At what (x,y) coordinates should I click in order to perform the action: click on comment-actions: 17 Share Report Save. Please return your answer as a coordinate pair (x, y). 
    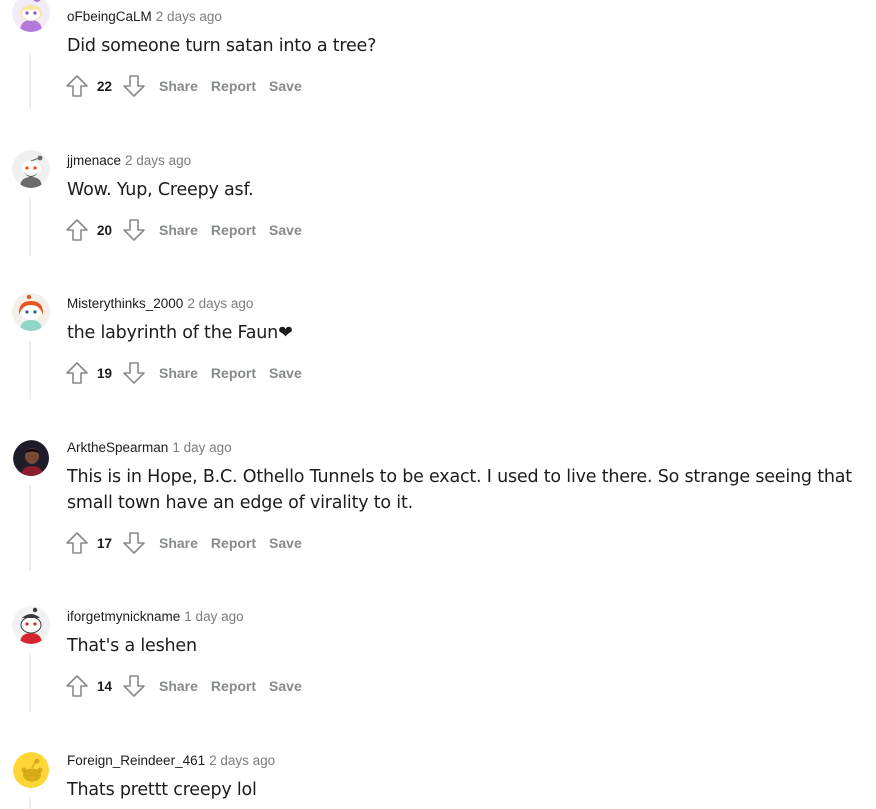
    Looking at the image, I should click on (183, 543).